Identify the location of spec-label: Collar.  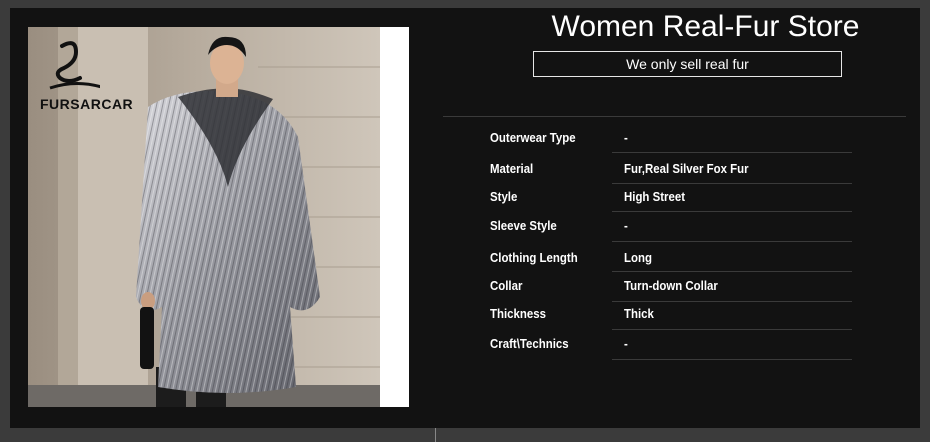
(506, 285).